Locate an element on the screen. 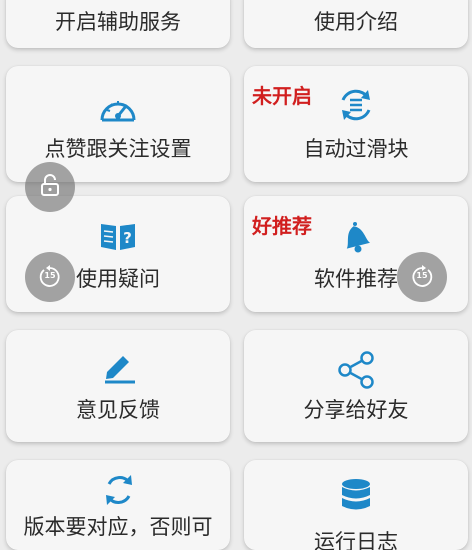 The image size is (472, 550). feedback-button: 意见反馈 is located at coordinates (118, 386).